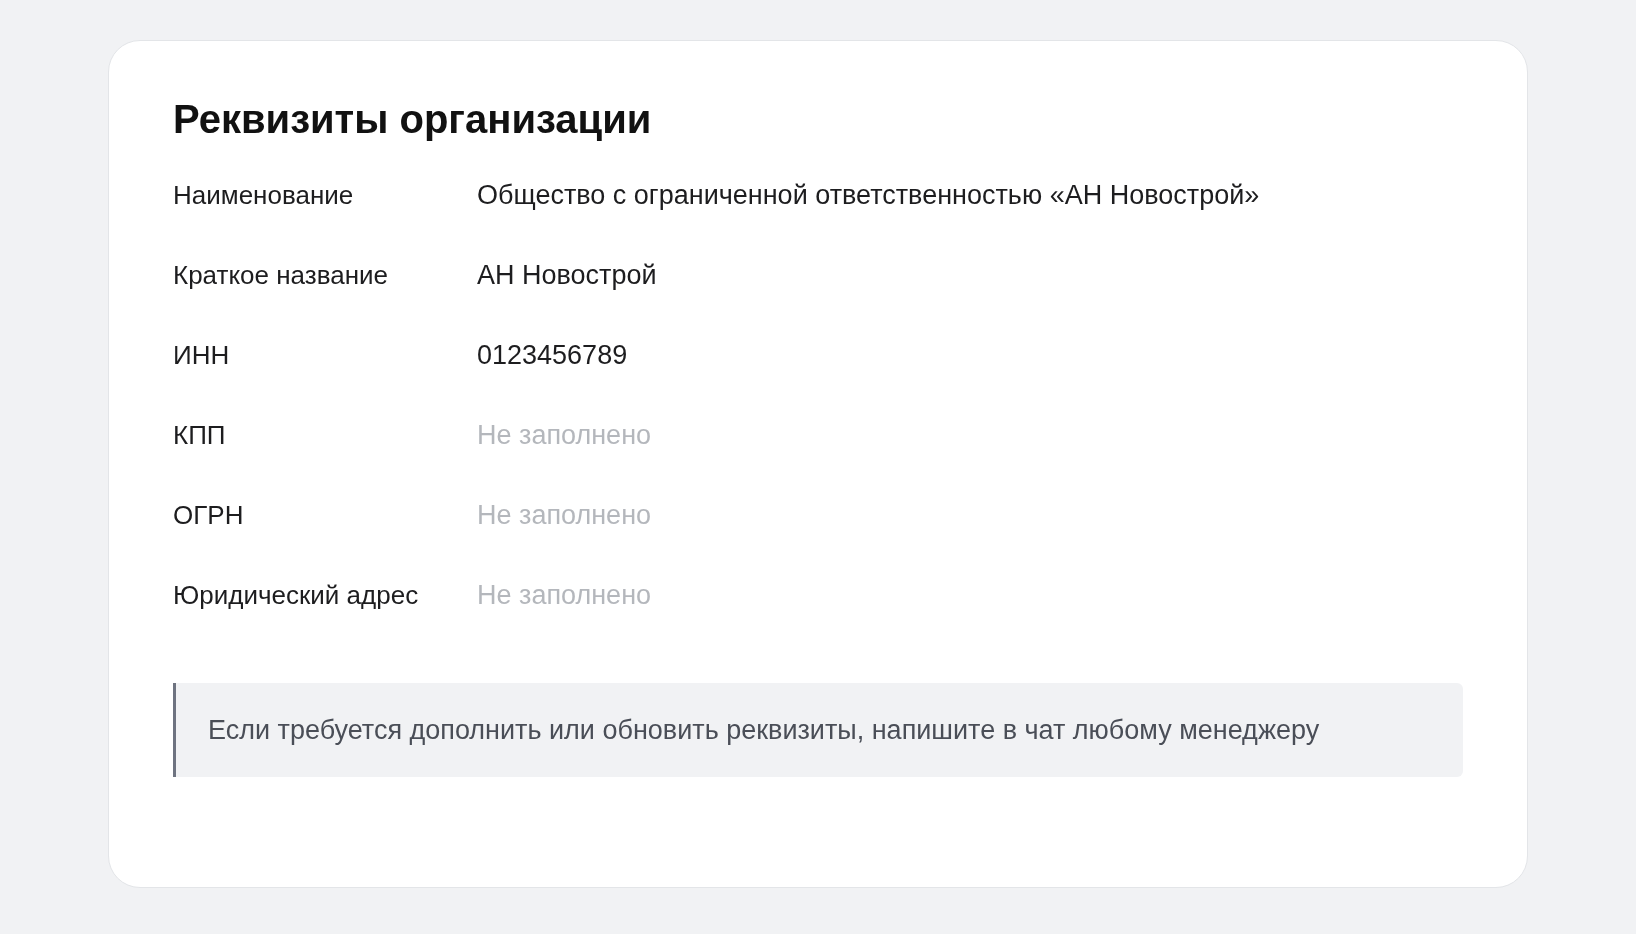 The image size is (1636, 934). Describe the element at coordinates (202, 355) in the screenshot. I see `field-label: ИНН` at that location.